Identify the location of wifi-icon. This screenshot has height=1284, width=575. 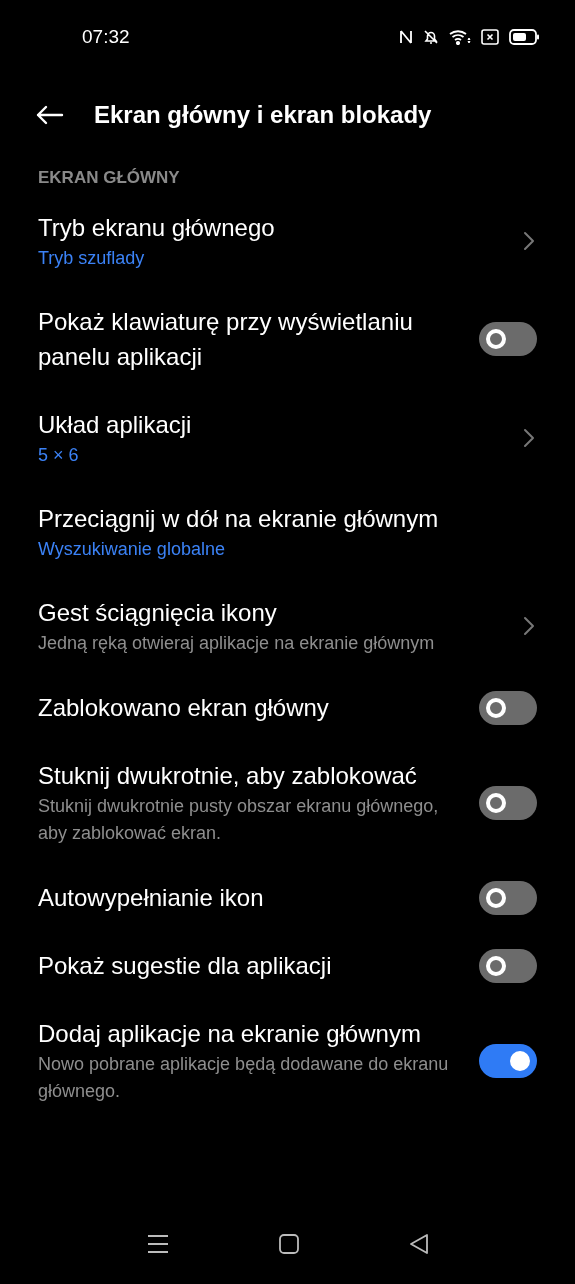
(460, 37).